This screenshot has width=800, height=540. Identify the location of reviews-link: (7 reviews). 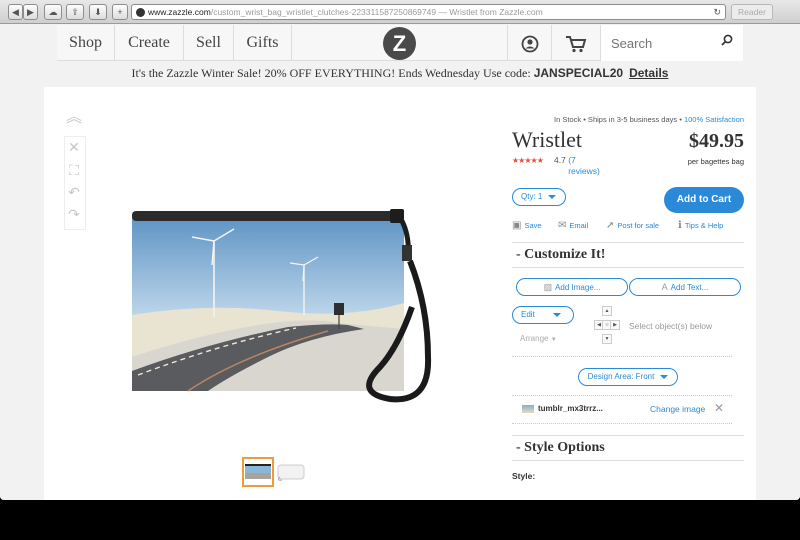
(585, 166).